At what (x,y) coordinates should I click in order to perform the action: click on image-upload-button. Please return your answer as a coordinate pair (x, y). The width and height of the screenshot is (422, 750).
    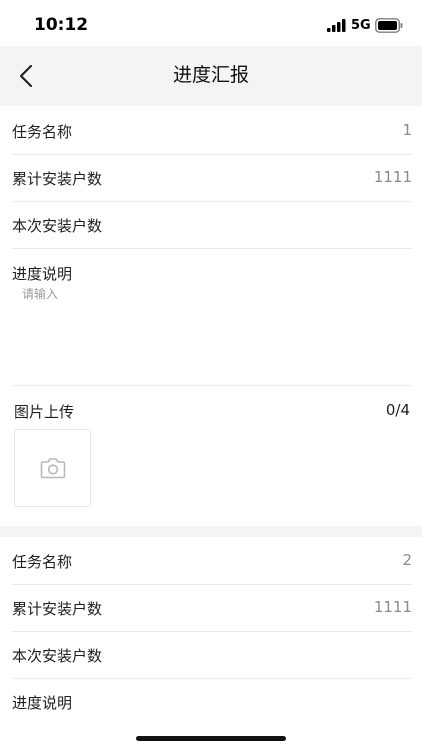
    Looking at the image, I should click on (52, 468).